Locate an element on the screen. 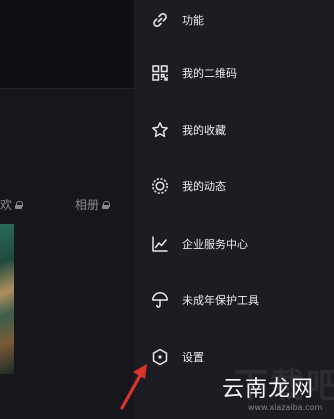  profile-header-area is located at coordinates (67, 44).